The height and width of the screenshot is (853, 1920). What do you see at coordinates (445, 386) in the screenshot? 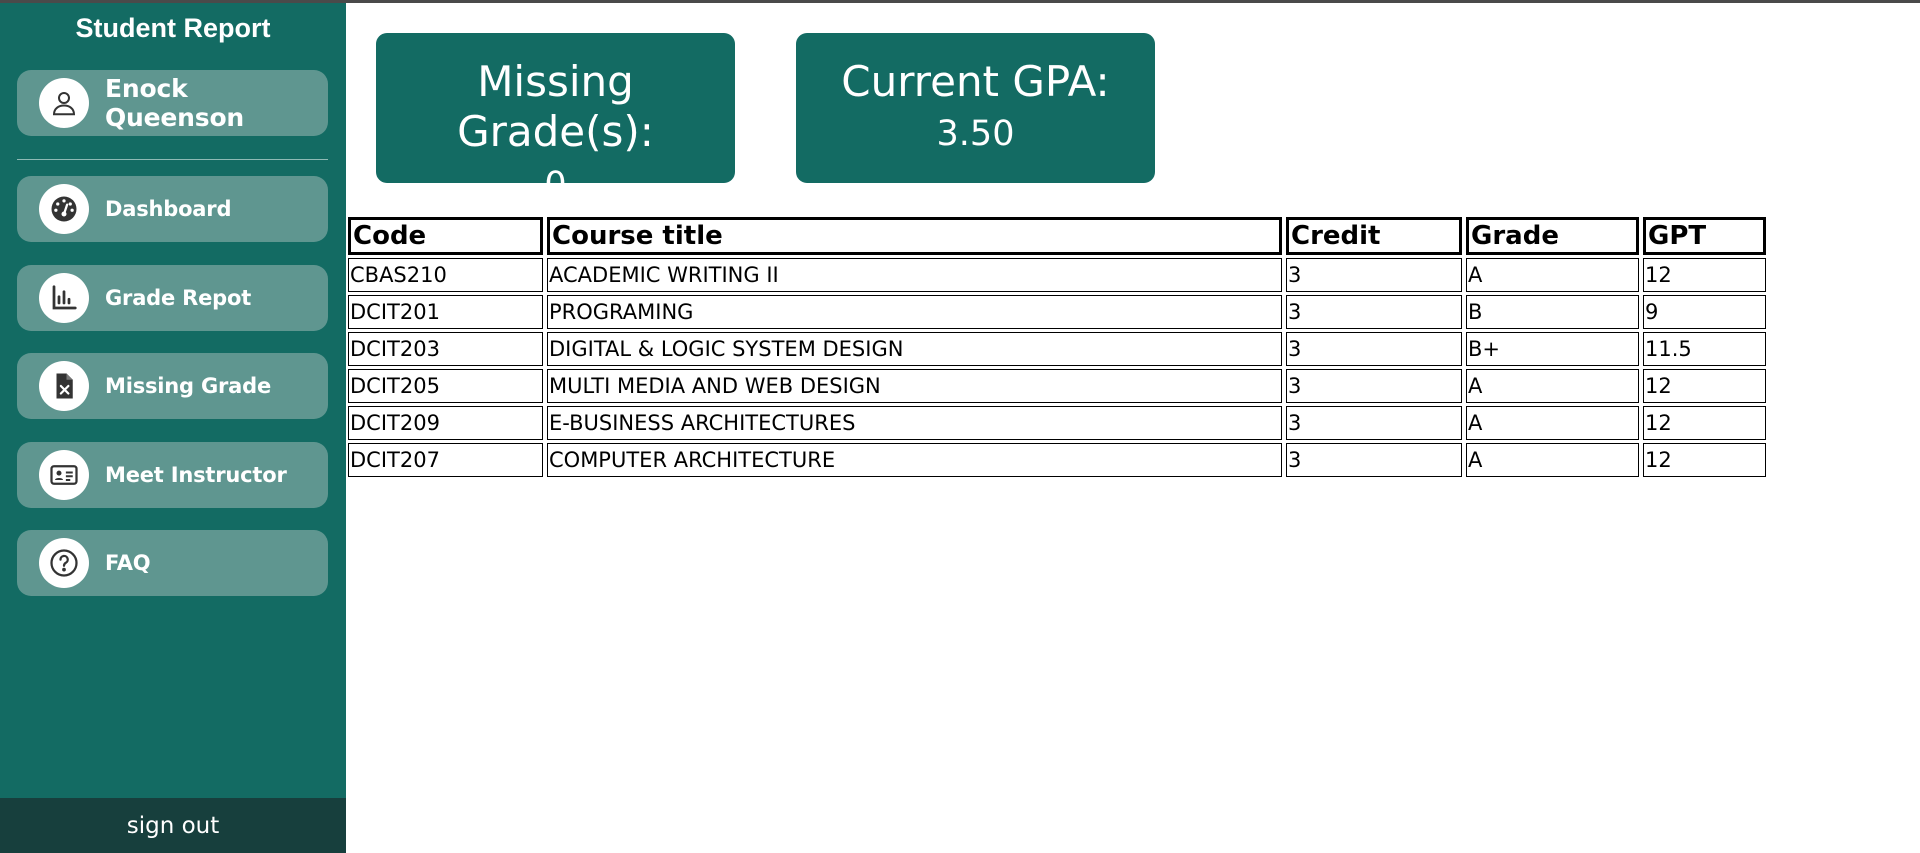
I see `course-code-cell: DCIT205` at bounding box center [445, 386].